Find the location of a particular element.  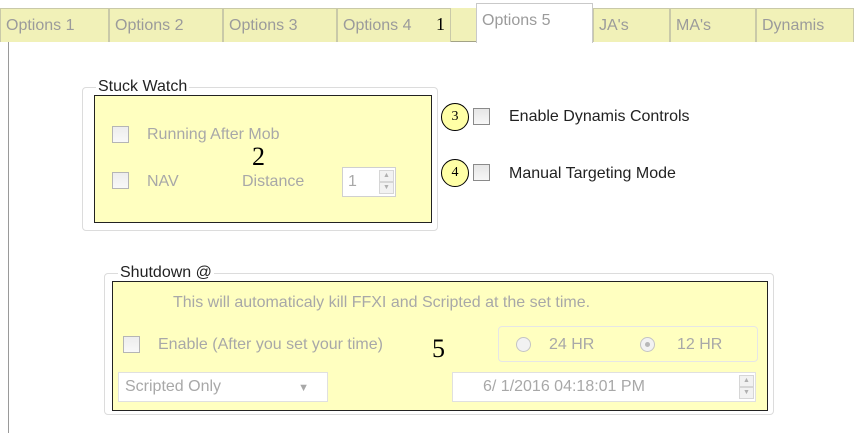

stuck-watch-title: Stuck Watch is located at coordinates (143, 87).